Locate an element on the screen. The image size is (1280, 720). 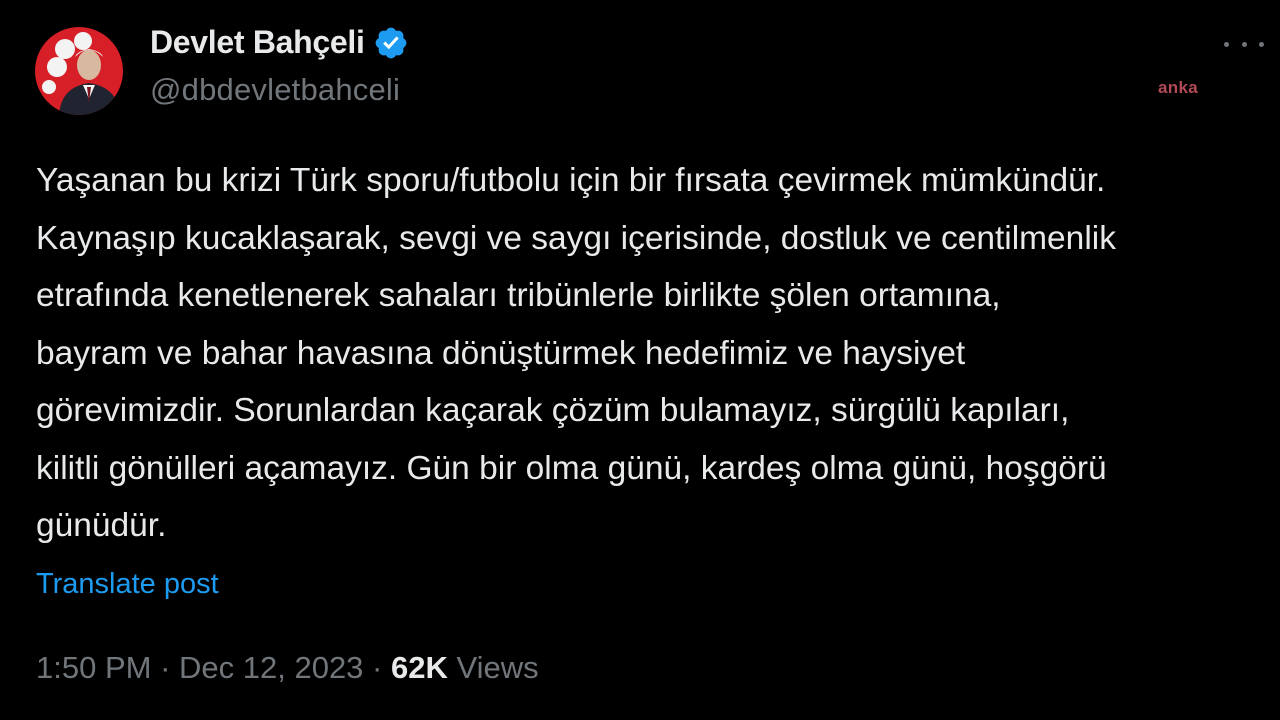
views-label: Views is located at coordinates (493, 667).